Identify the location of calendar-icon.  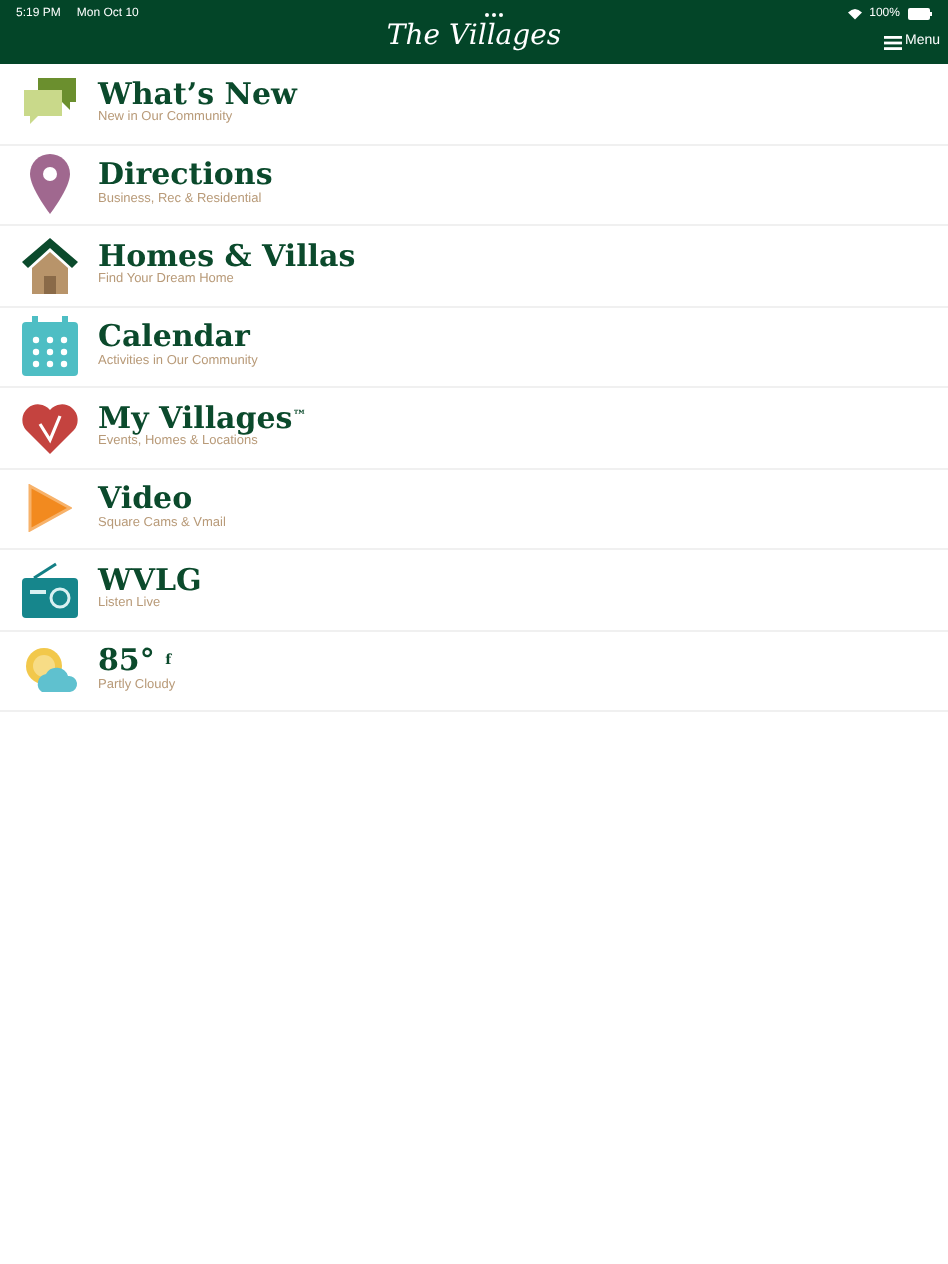
(50, 346).